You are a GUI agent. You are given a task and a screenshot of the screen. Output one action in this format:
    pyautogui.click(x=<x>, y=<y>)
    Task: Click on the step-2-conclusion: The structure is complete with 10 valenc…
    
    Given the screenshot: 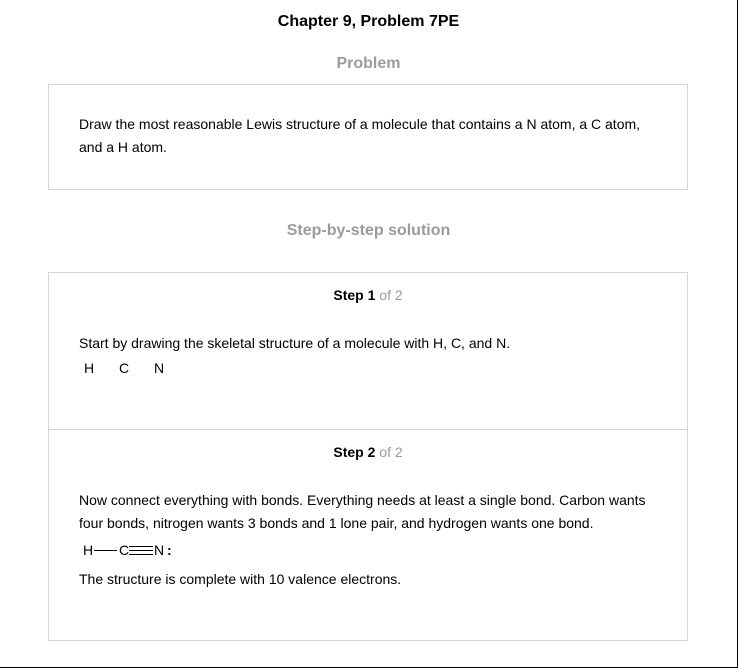 What is the action you would take?
    pyautogui.click(x=240, y=579)
    